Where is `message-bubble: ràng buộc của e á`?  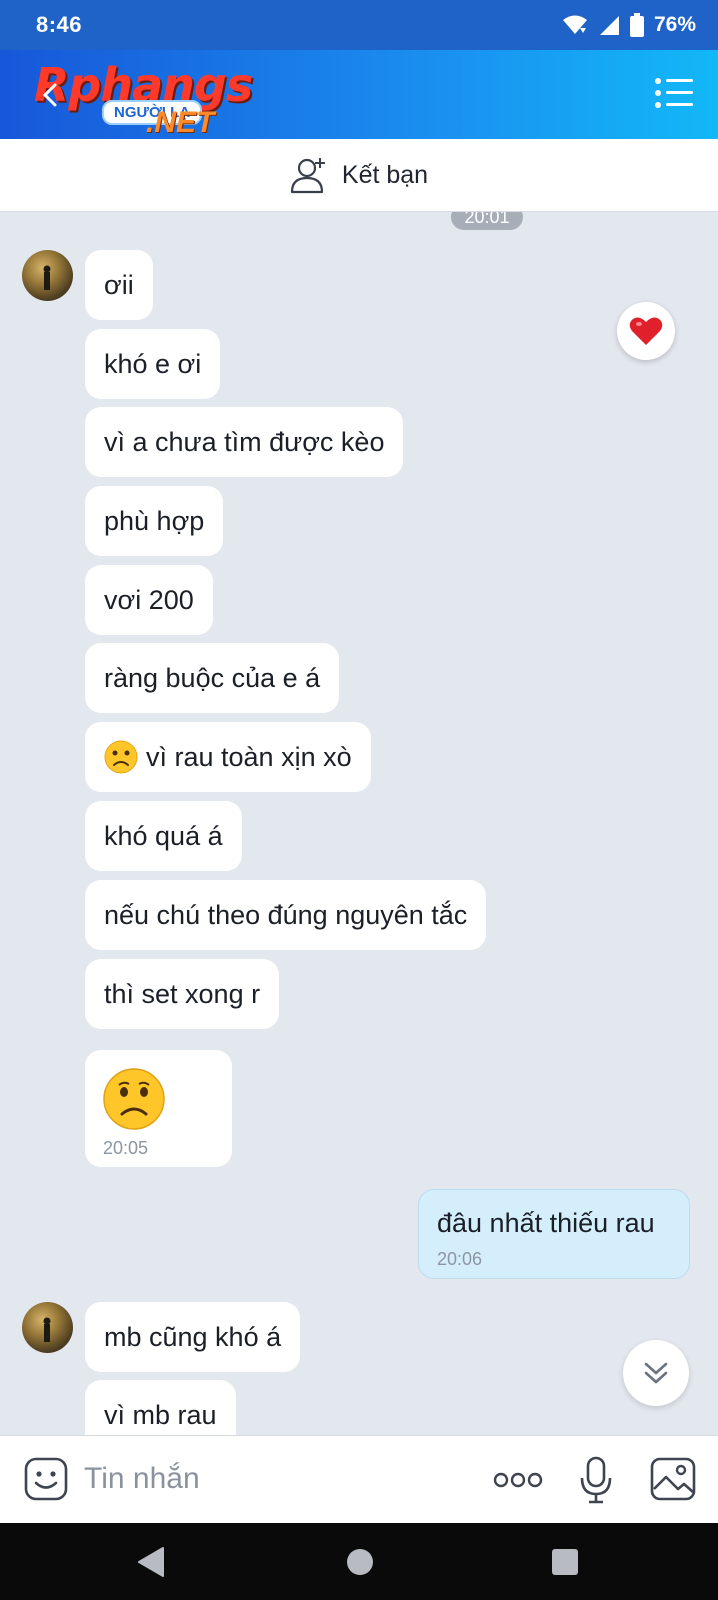 message-bubble: ràng buộc của e á is located at coordinates (212, 678).